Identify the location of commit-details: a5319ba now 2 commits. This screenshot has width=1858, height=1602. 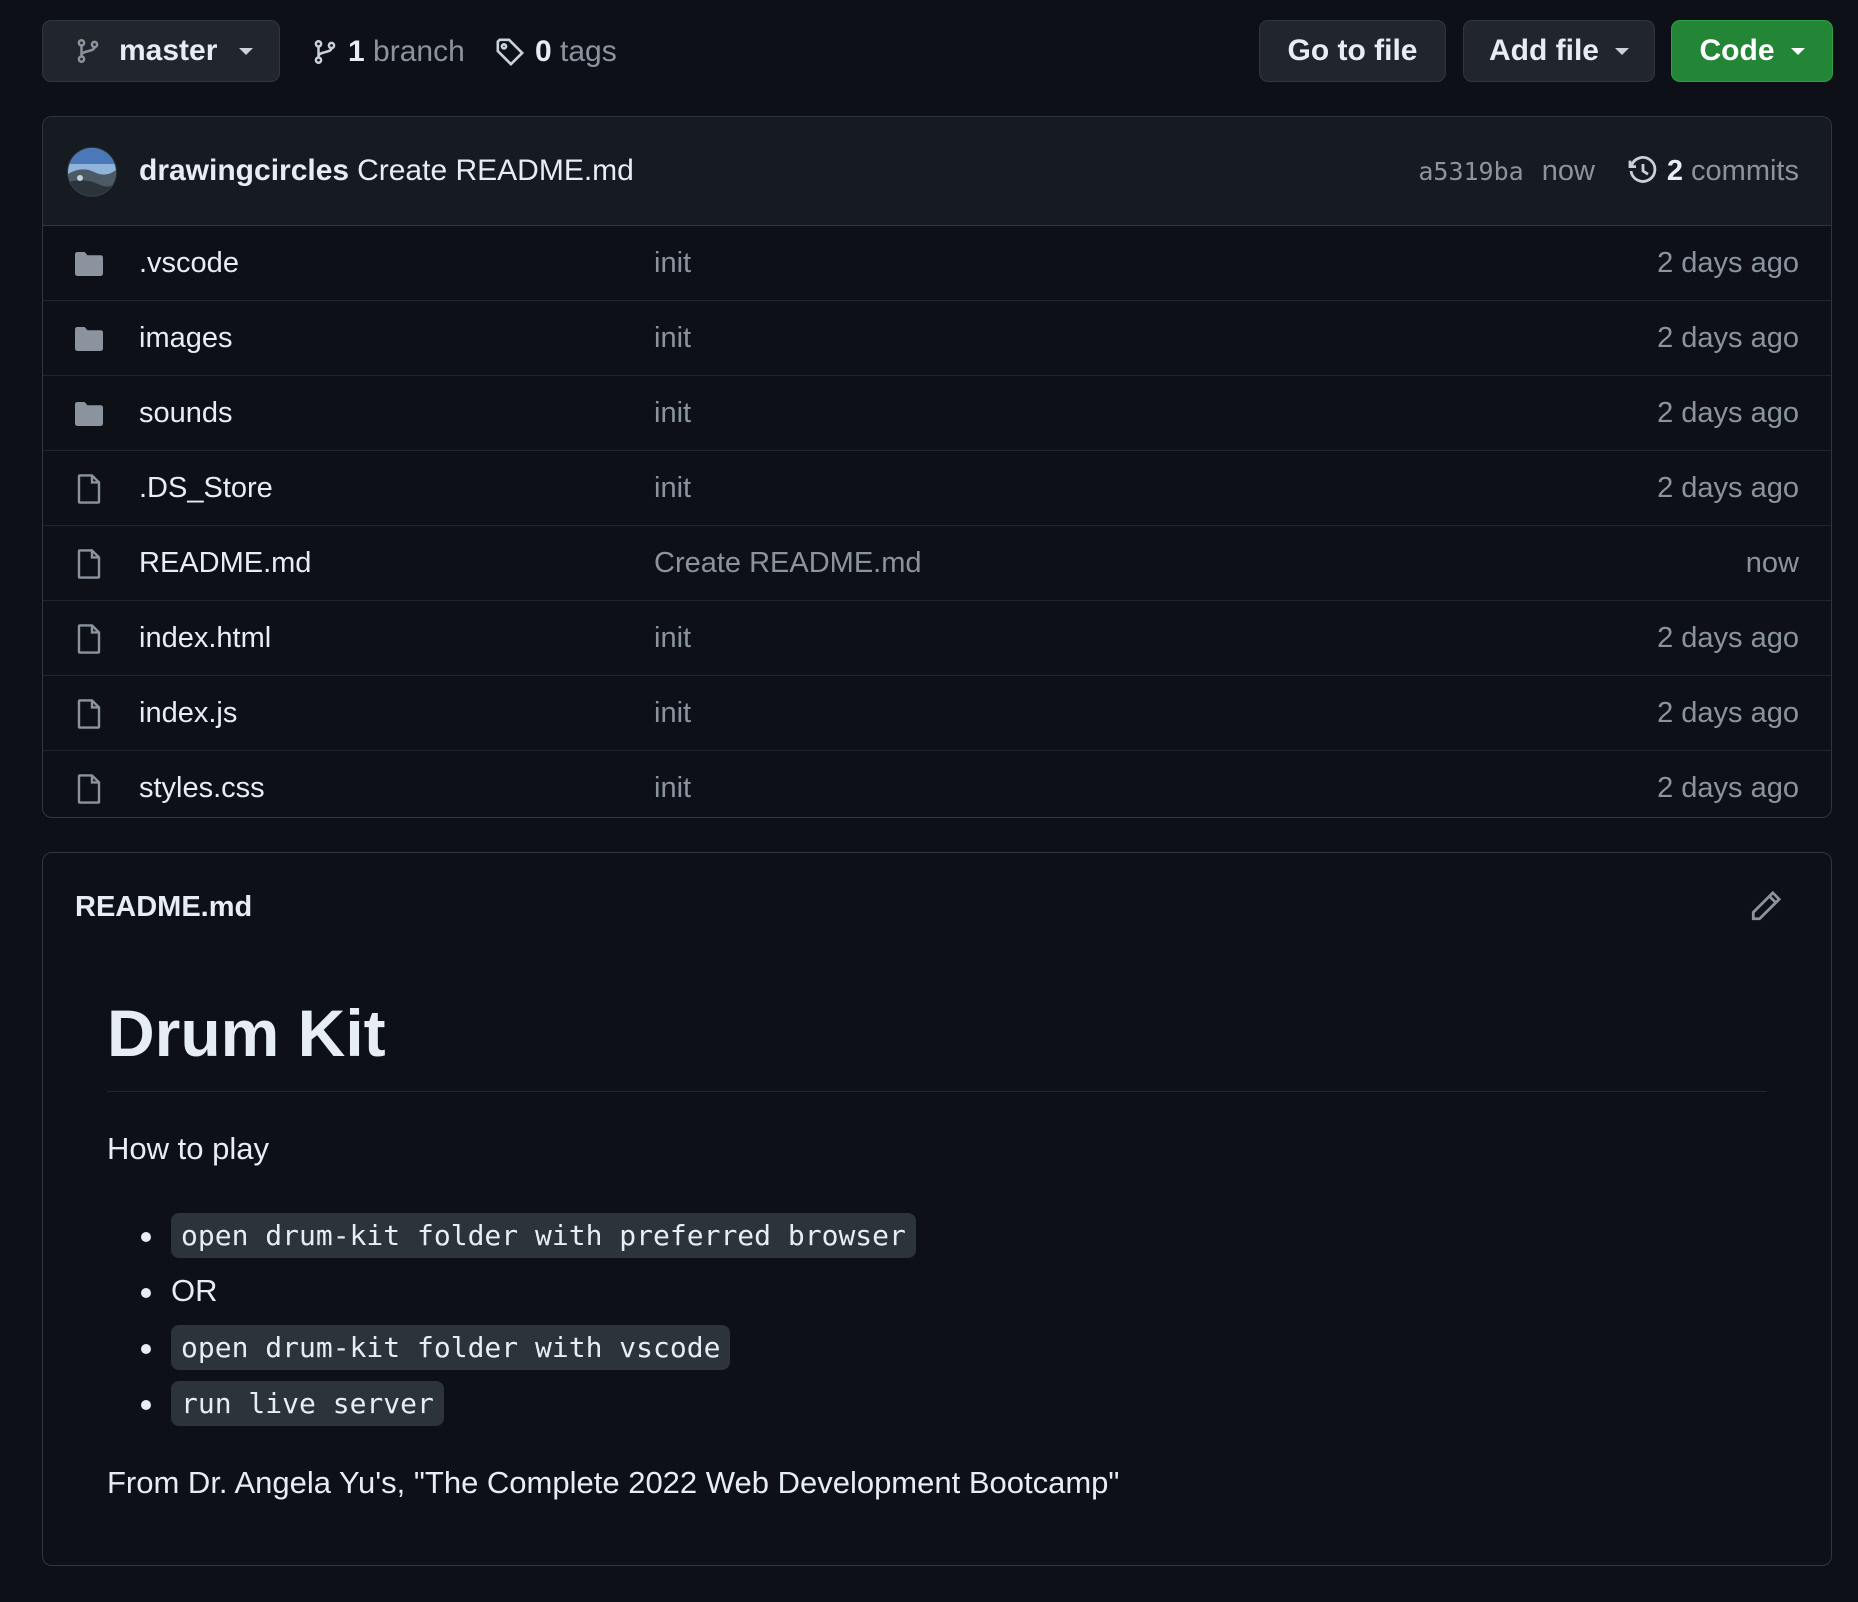
(1608, 171).